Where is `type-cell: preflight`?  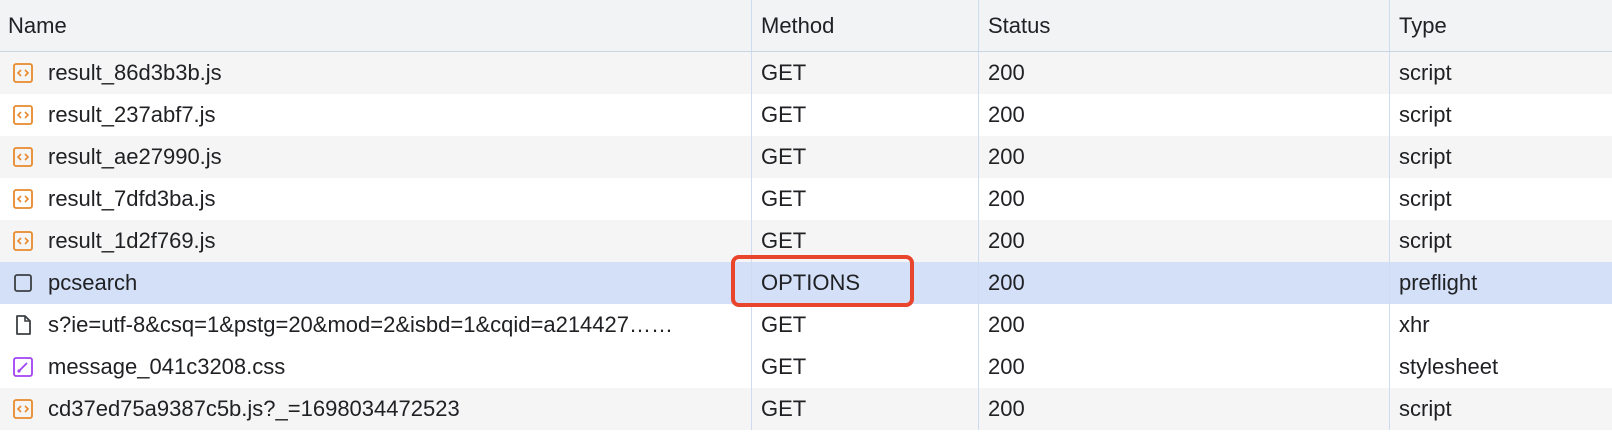 type-cell: preflight is located at coordinates (1438, 282).